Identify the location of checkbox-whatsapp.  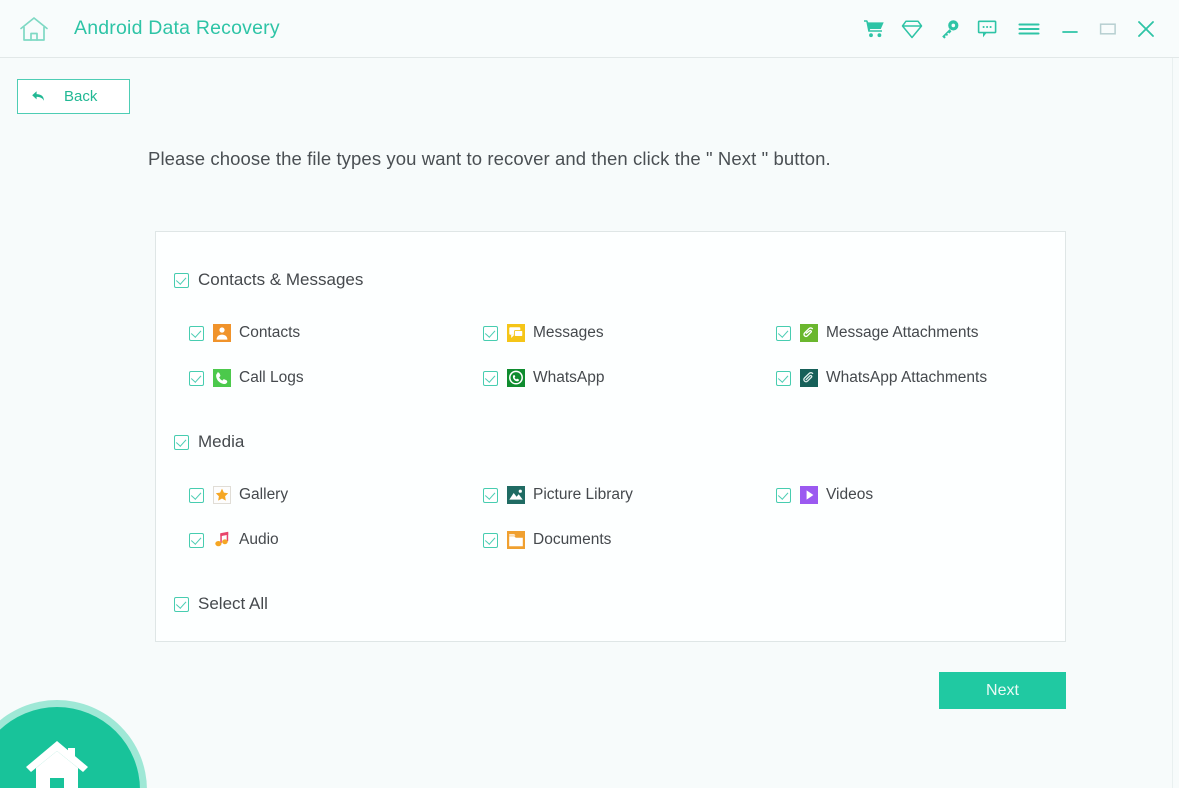
(490, 378).